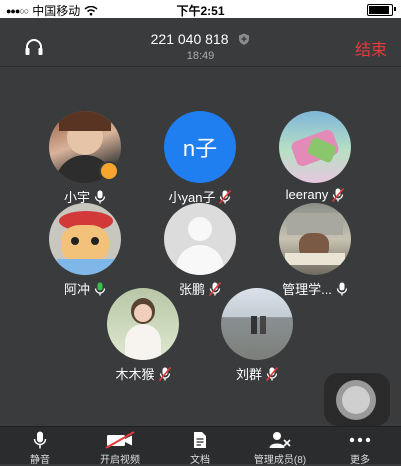 This screenshot has width=401, height=466. I want to click on avatar-text: n子, so click(200, 148).